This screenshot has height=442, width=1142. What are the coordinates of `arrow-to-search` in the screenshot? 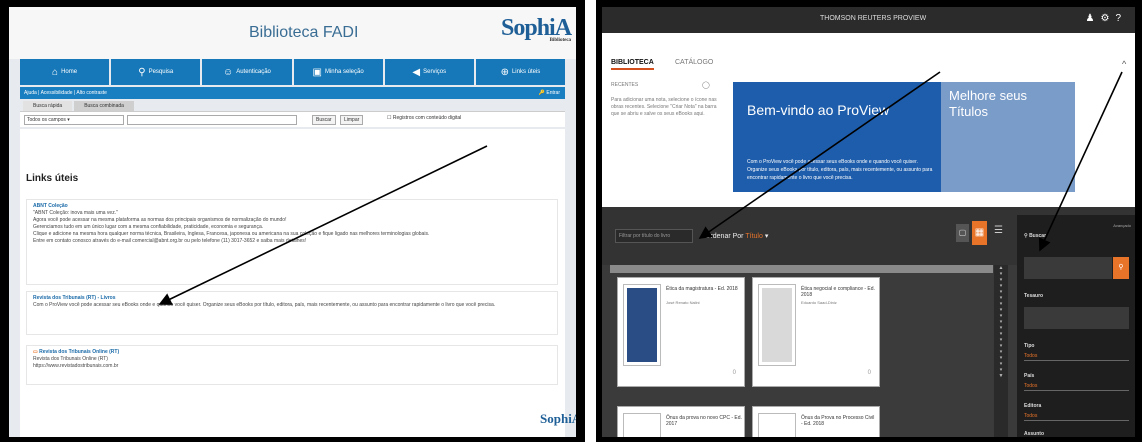 It's located at (1080, 161).